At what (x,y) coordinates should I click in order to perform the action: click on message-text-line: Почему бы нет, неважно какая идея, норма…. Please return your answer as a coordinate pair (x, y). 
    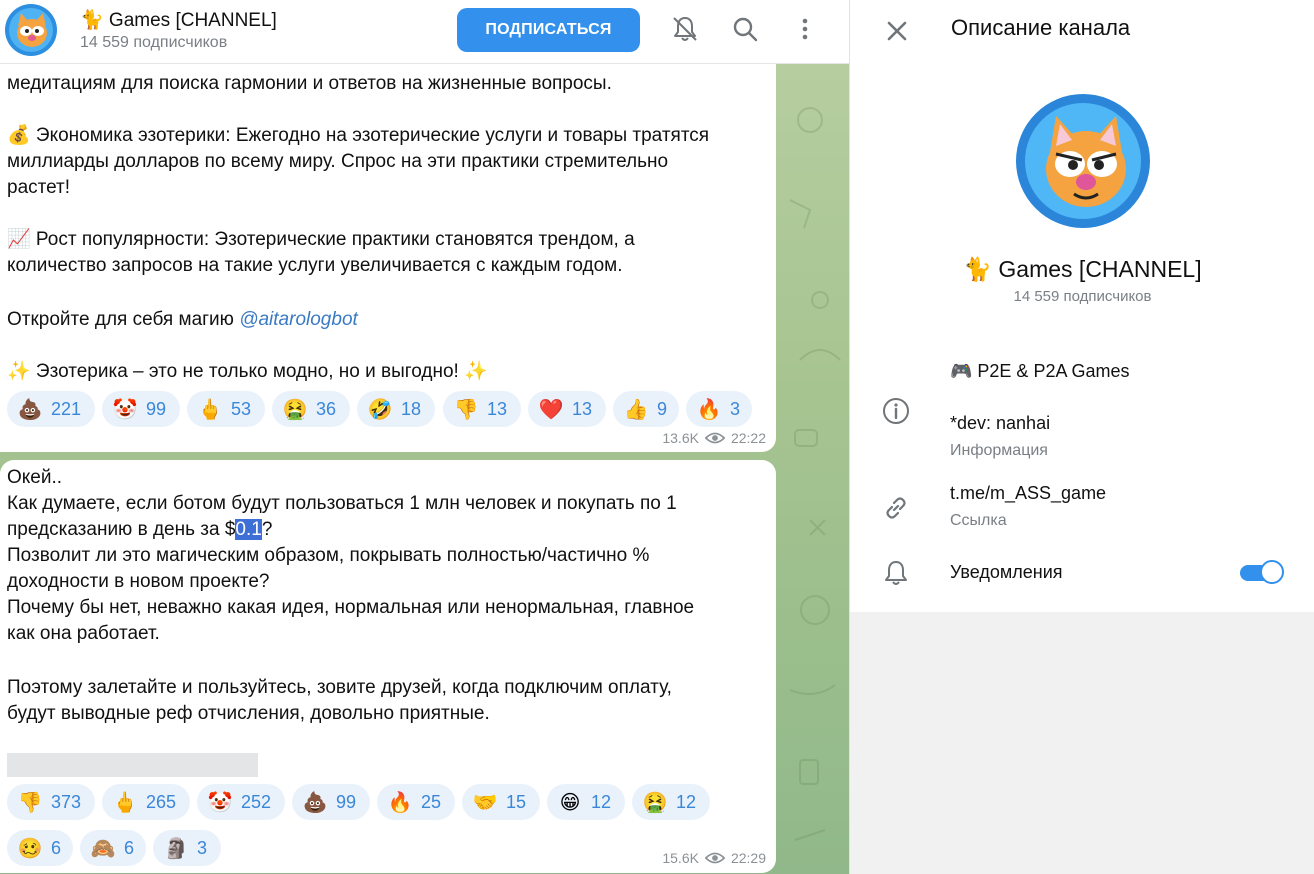
    Looking at the image, I should click on (351, 607).